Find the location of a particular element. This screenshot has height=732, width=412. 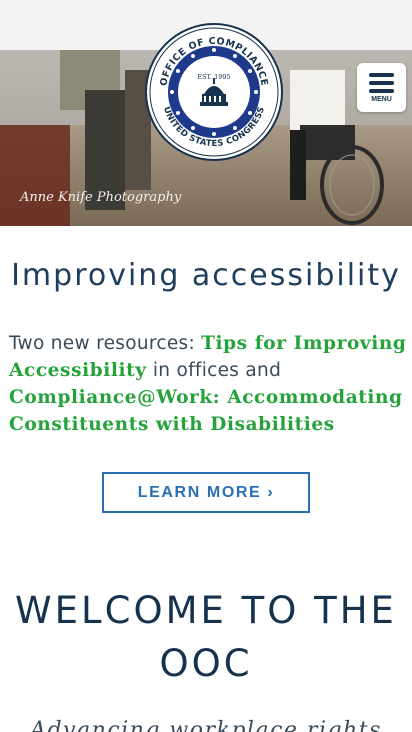

welcome-tagline: Advancing workplace rights is located at coordinates (206, 725).